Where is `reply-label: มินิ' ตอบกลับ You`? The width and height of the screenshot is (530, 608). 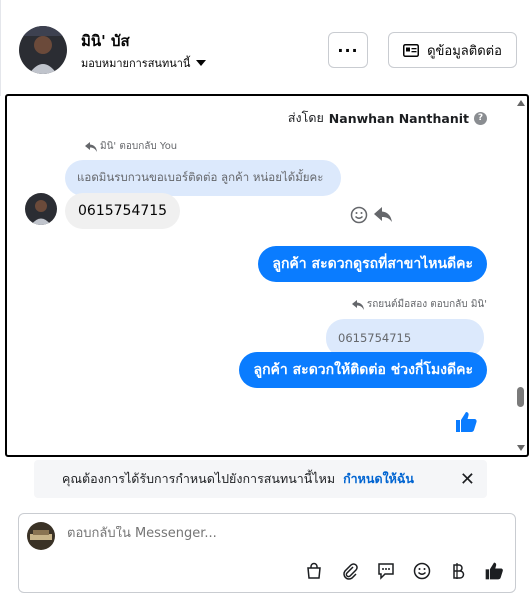
reply-label: มินิ' ตอบกลับ You is located at coordinates (131, 146).